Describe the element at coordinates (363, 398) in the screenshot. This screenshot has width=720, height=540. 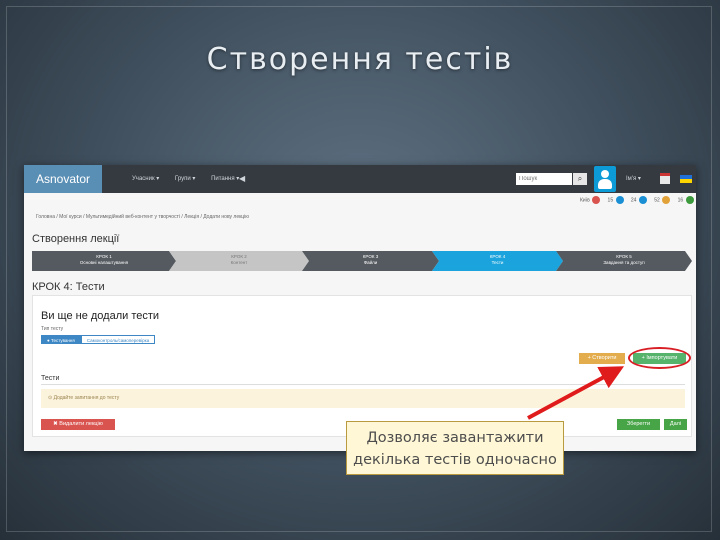
I see `no-tests-warning: ⊙ Додайте запитання до тесту` at that location.